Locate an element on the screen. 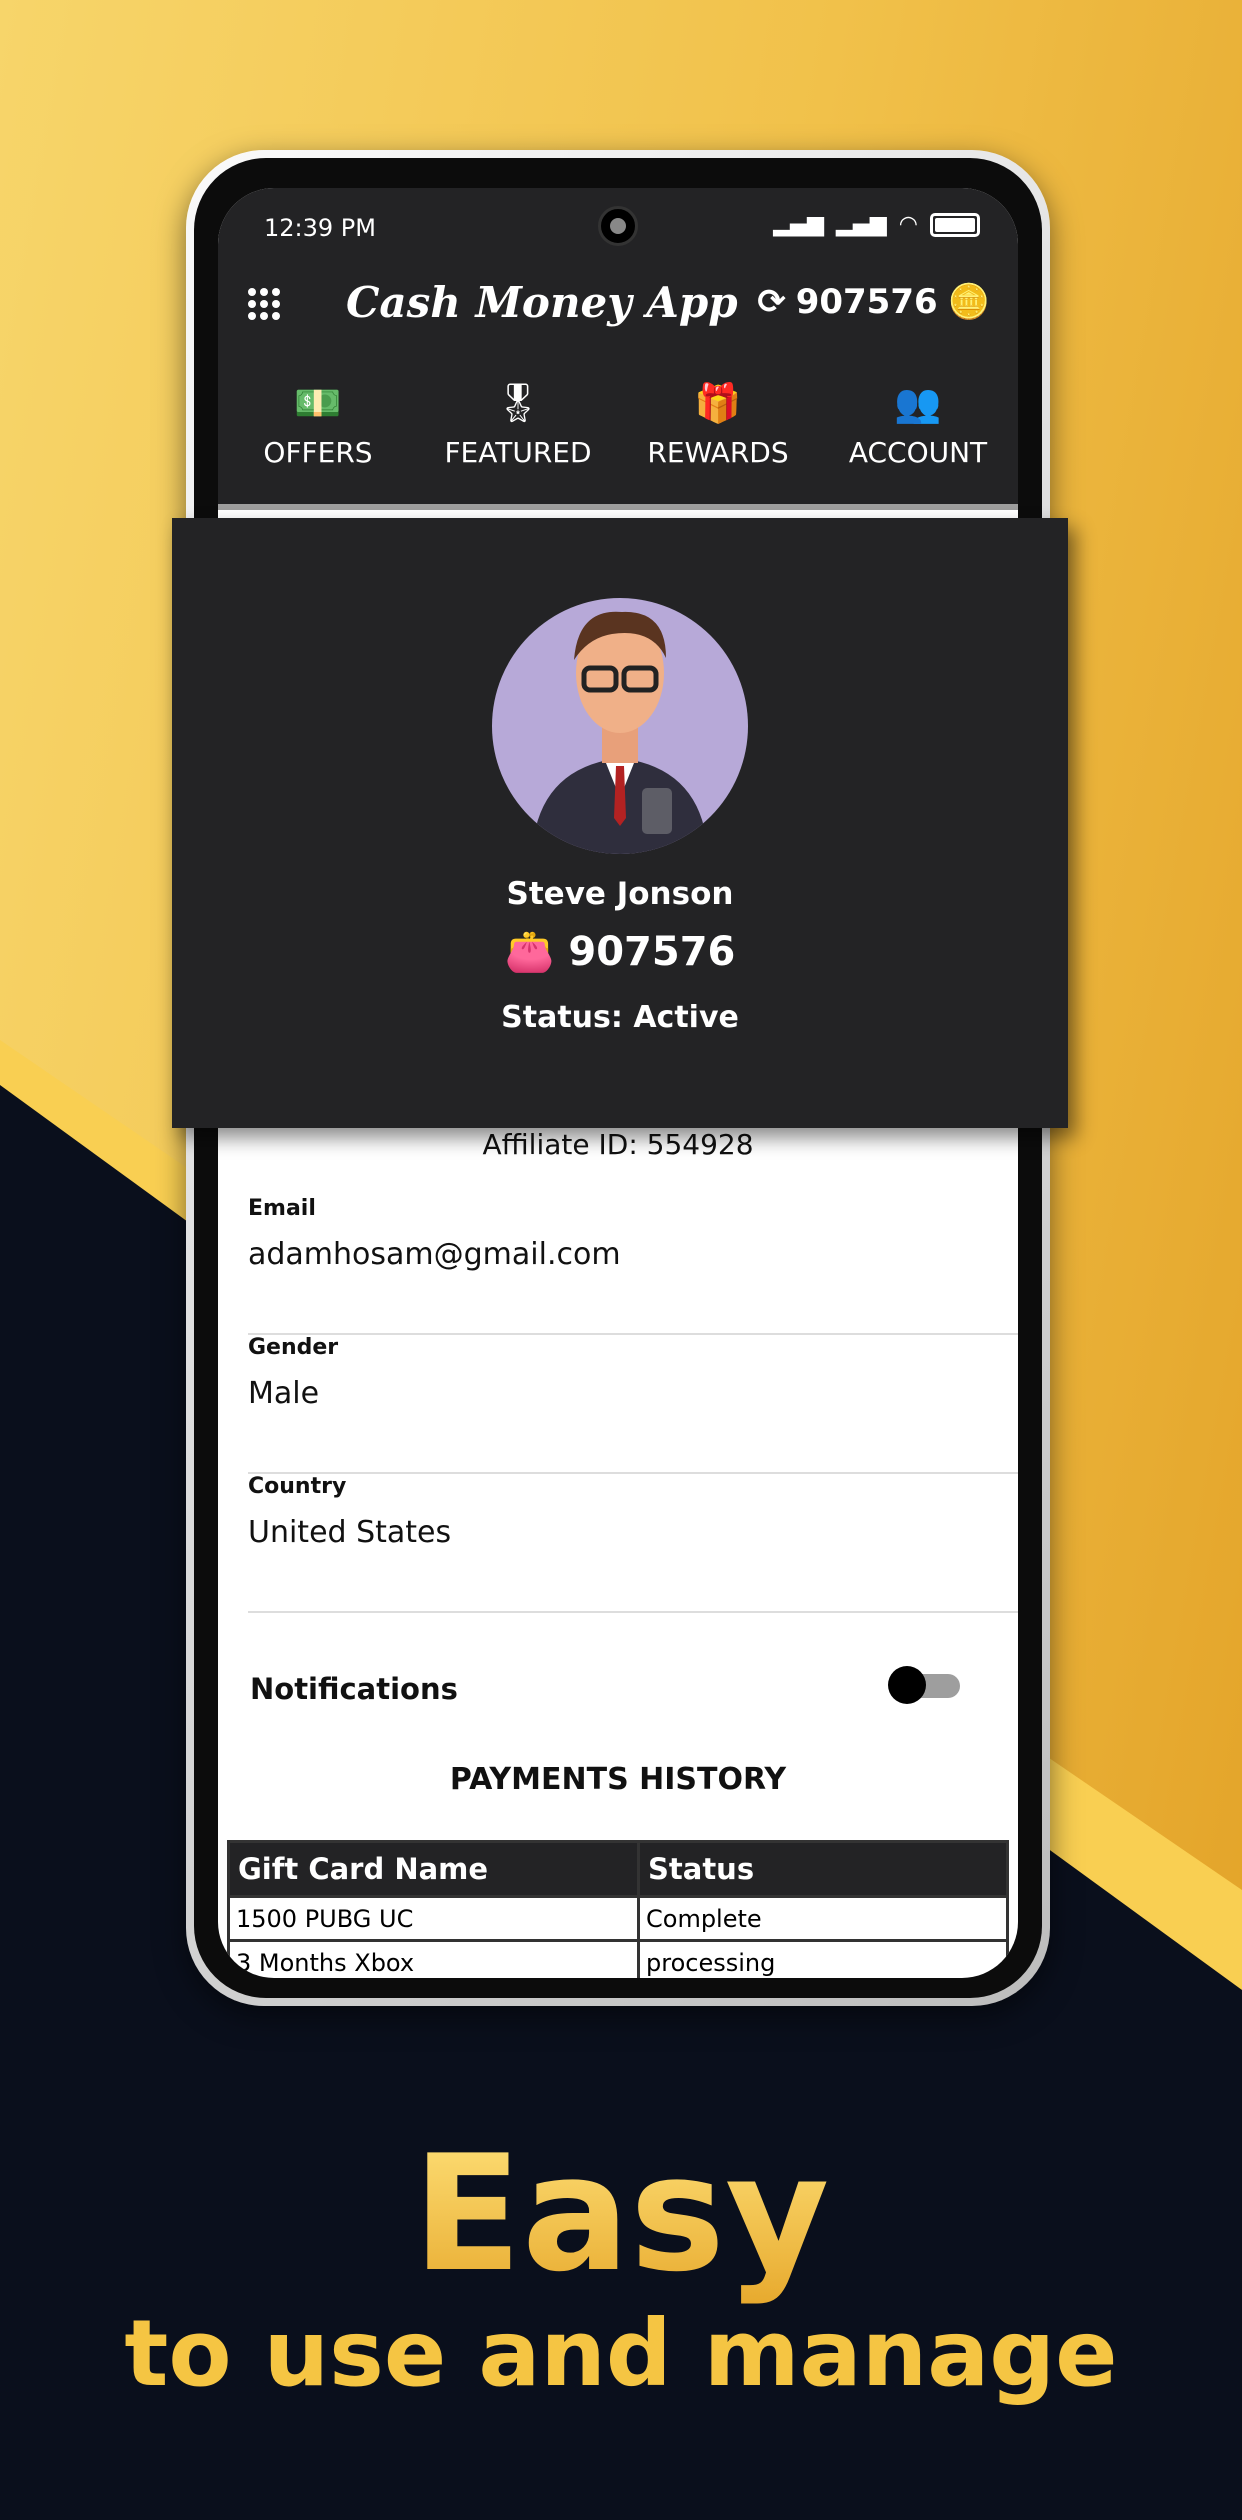 The width and height of the screenshot is (1242, 2520). promo-headline: Easy is located at coordinates (621, 2213).